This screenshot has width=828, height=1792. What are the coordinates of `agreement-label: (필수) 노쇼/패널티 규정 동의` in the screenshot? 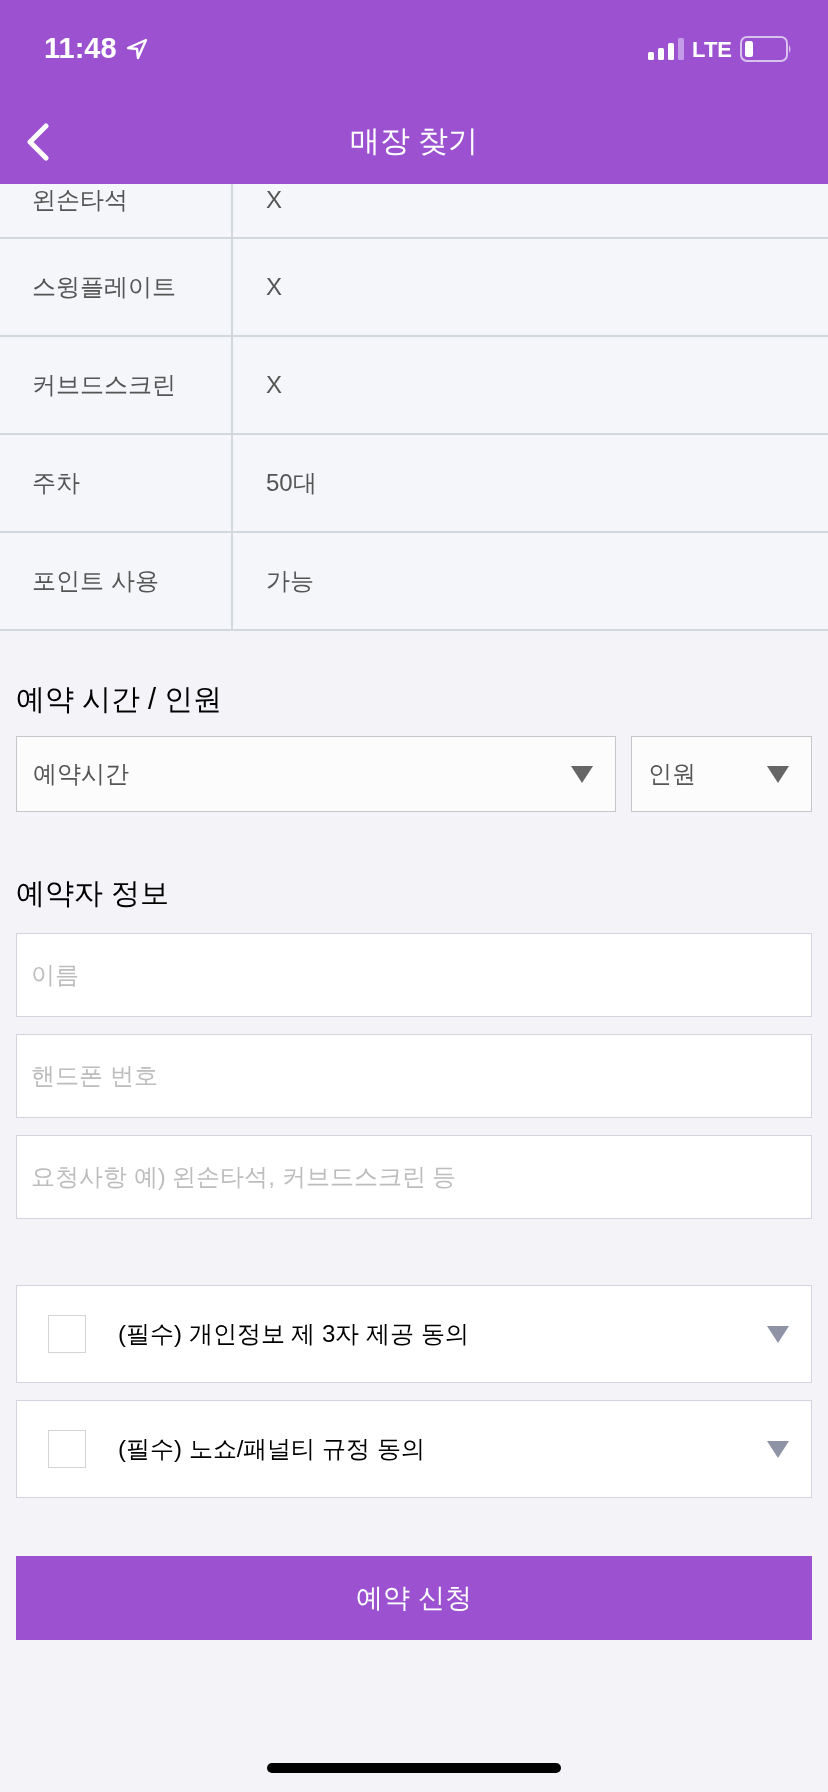 It's located at (271, 1449).